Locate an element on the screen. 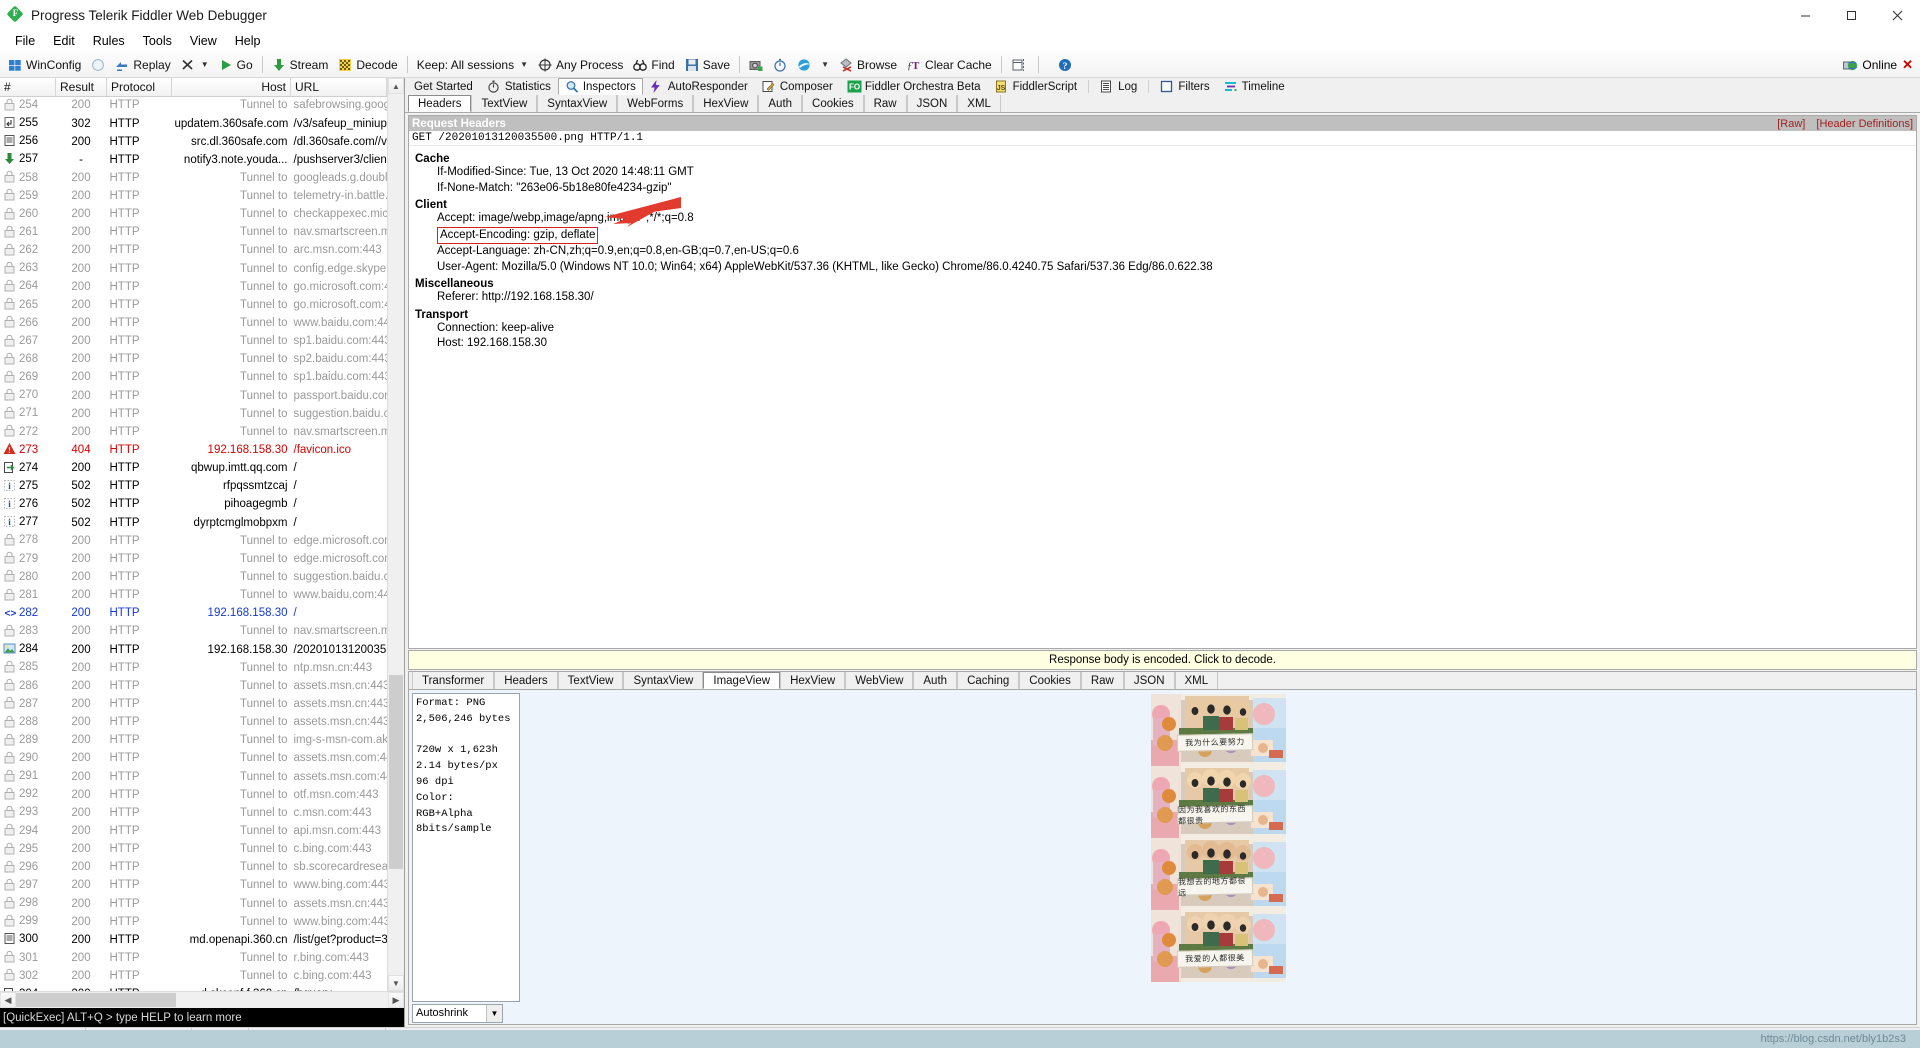 This screenshot has height=1048, width=1920. column-header-url: URL is located at coordinates (338, 87).